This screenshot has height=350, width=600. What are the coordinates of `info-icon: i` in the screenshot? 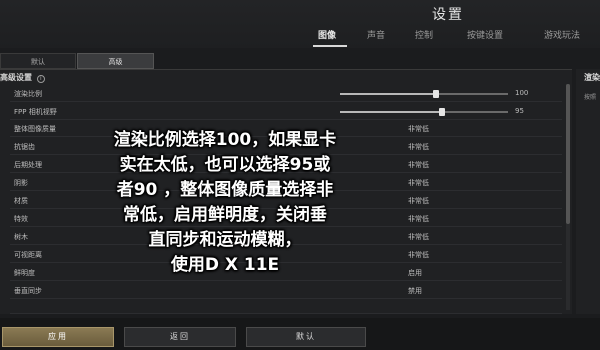 It's located at (40, 79).